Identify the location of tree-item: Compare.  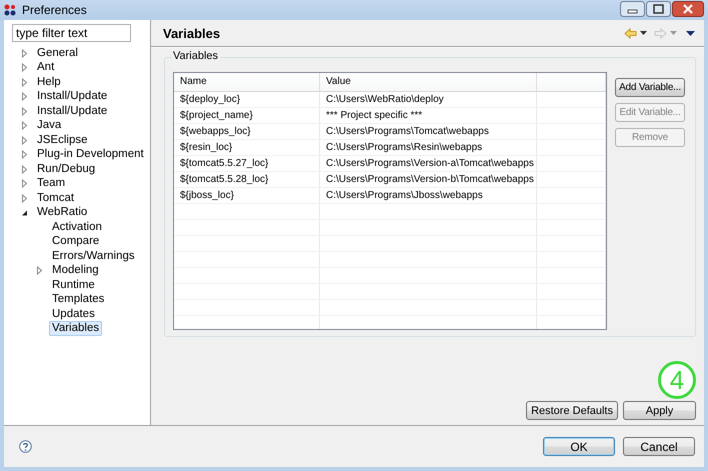
(75, 242).